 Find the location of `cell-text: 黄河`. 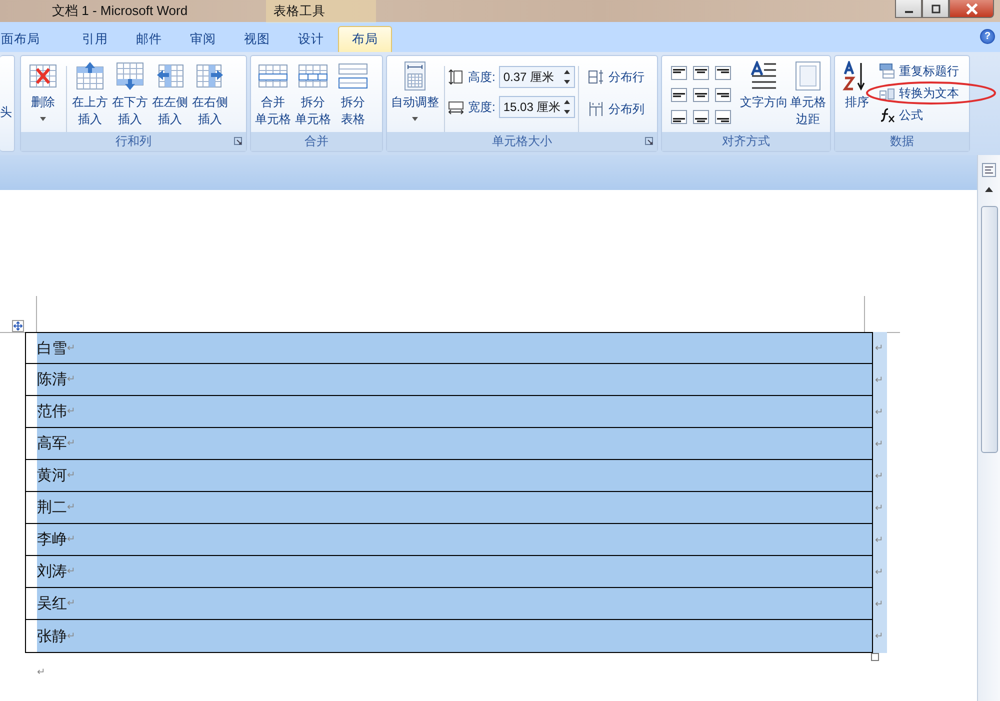

cell-text: 黄河 is located at coordinates (52, 475).